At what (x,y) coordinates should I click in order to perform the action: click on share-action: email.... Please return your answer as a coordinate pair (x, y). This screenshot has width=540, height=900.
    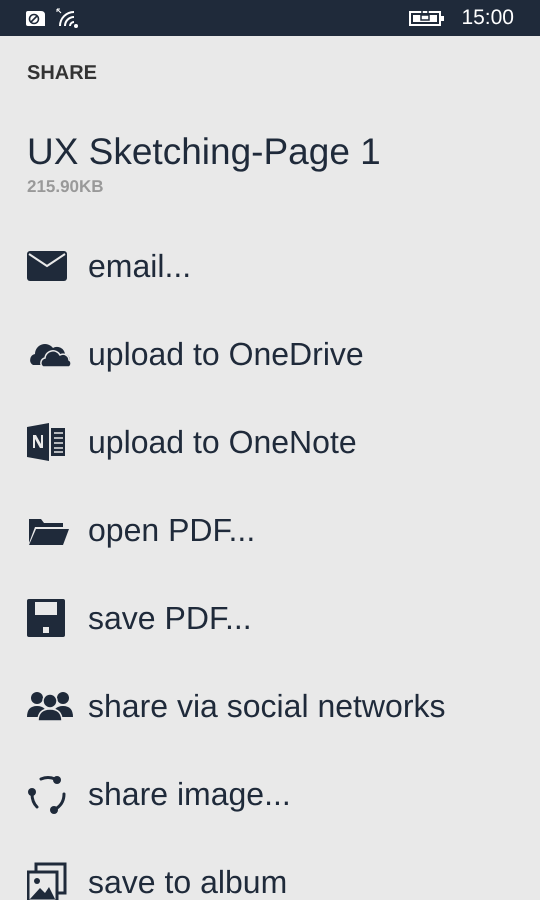
    Looking at the image, I should click on (270, 266).